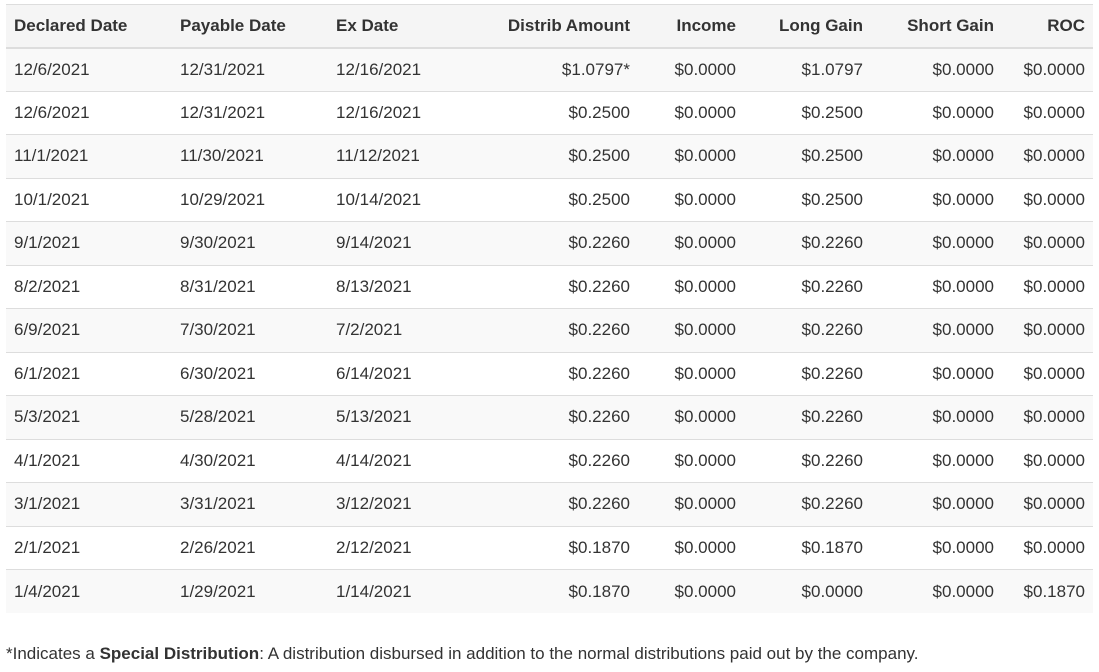 Image resolution: width=1099 pixels, height=672 pixels. Describe the element at coordinates (807, 591) in the screenshot. I see `cell-long-gain: $0.0000` at that location.